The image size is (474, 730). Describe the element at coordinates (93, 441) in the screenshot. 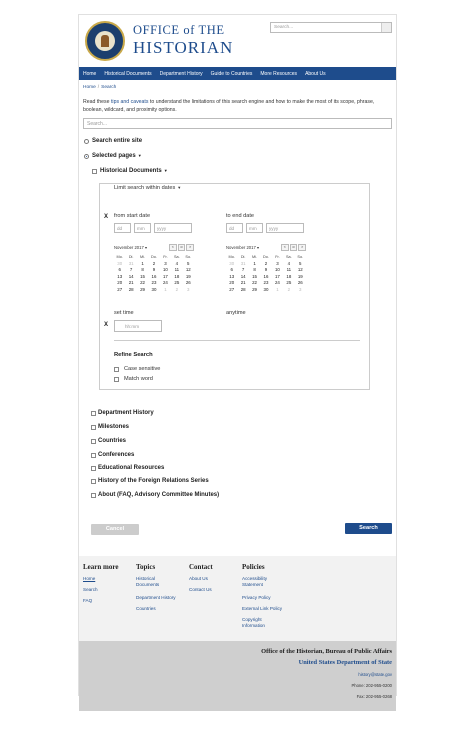

I see `countries-checkbox` at that location.